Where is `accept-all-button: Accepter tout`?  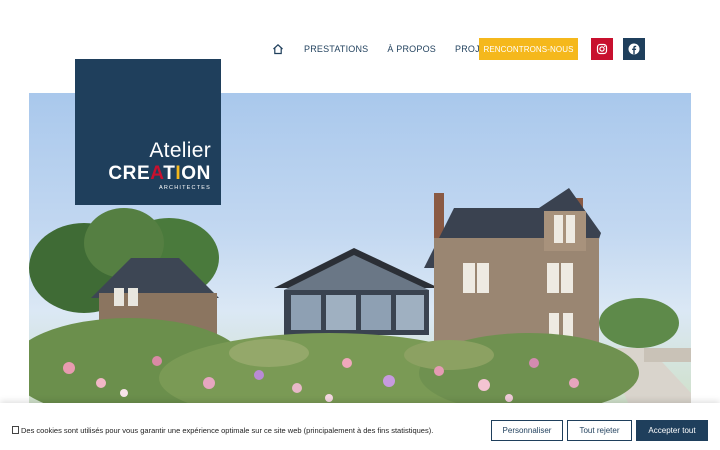 accept-all-button: Accepter tout is located at coordinates (672, 430).